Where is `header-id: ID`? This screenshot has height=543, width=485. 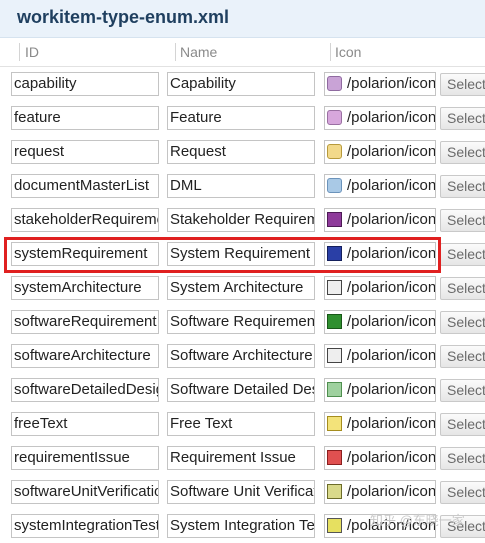
header-id: ID is located at coordinates (32, 52).